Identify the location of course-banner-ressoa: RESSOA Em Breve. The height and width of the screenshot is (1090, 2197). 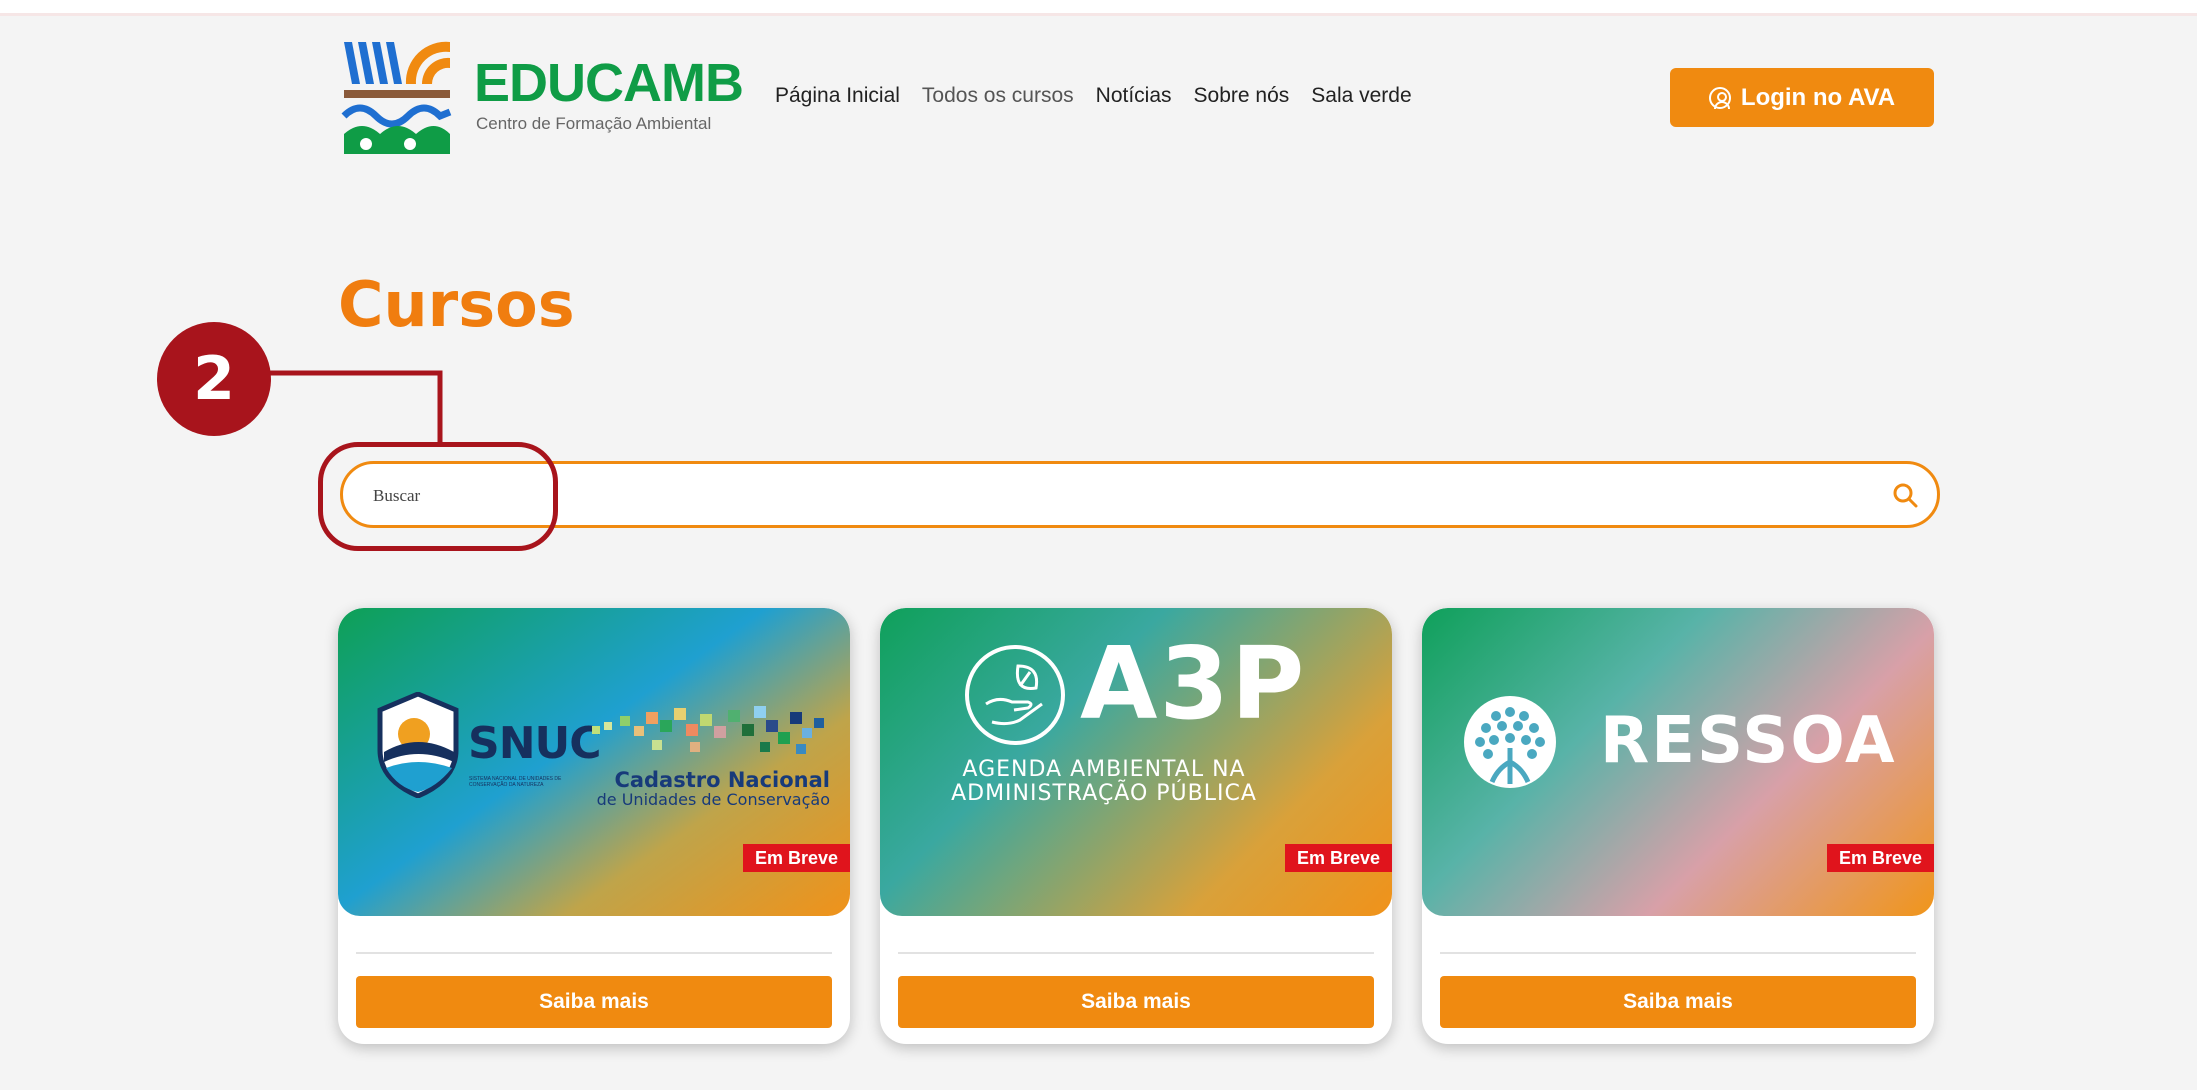
(1678, 762).